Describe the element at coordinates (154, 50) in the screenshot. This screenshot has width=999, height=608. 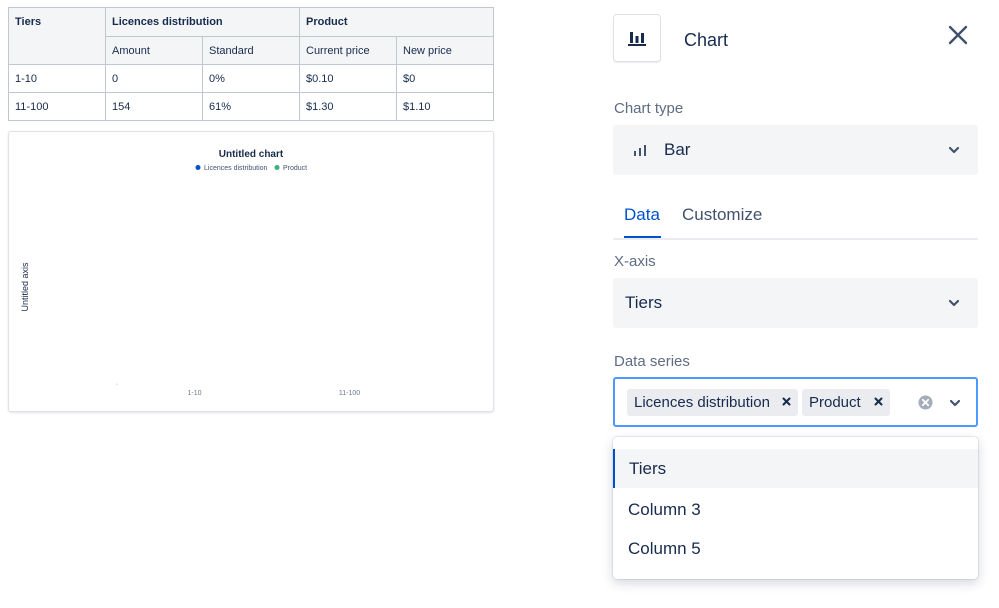
I see `header-amount: Amount` at that location.